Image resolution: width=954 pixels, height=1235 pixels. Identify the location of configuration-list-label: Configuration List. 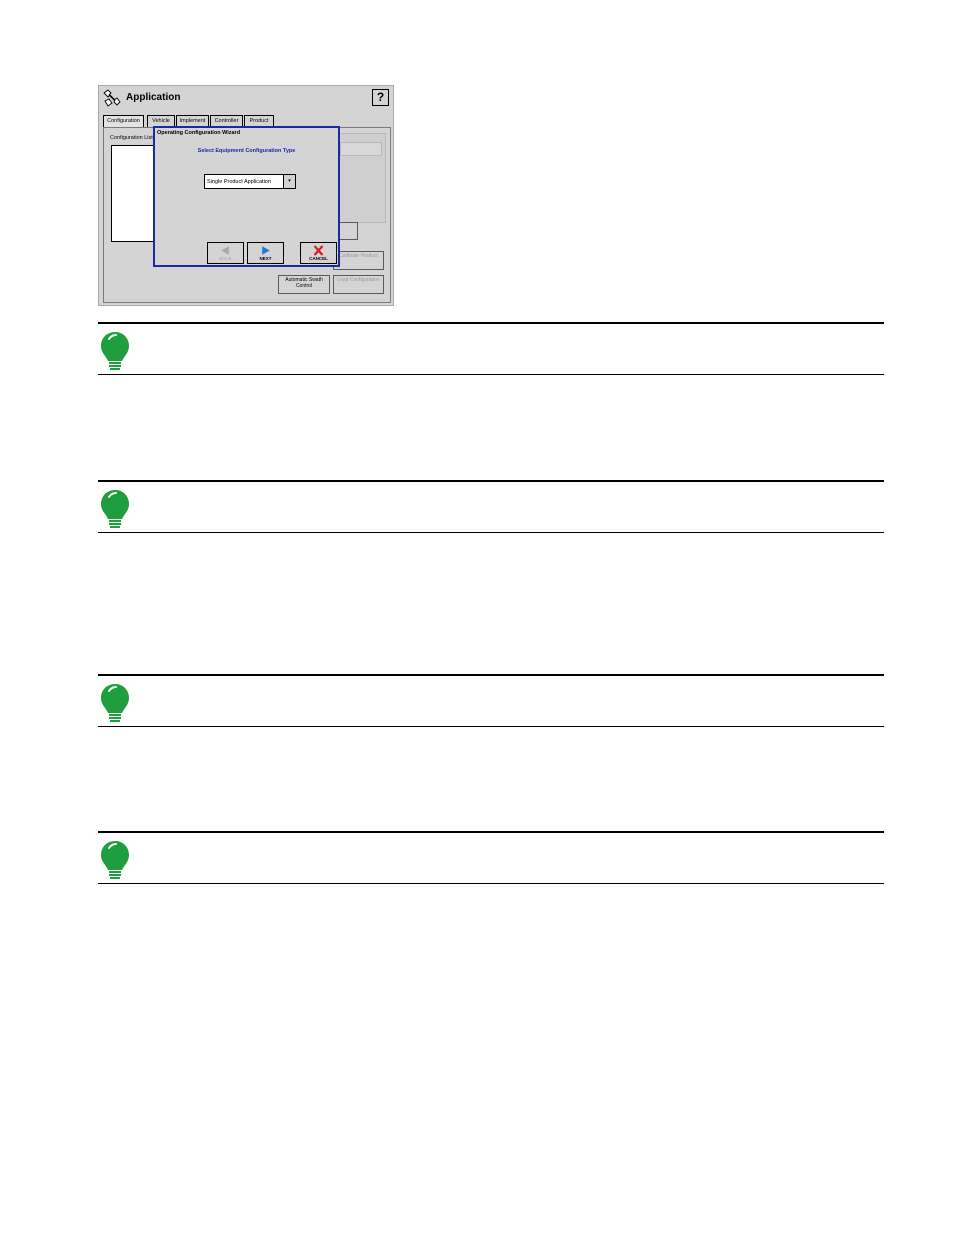
(131, 138).